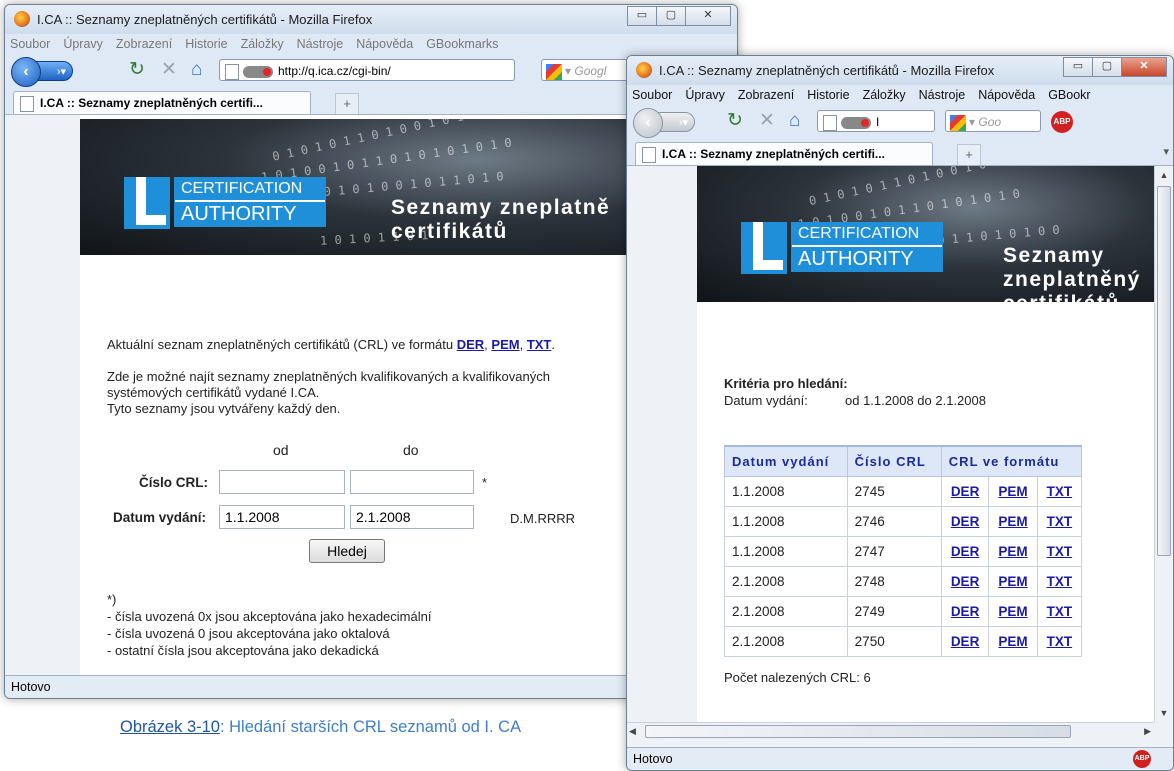  Describe the element at coordinates (590, 71) in the screenshot. I see `google-placeholder: Googl` at that location.